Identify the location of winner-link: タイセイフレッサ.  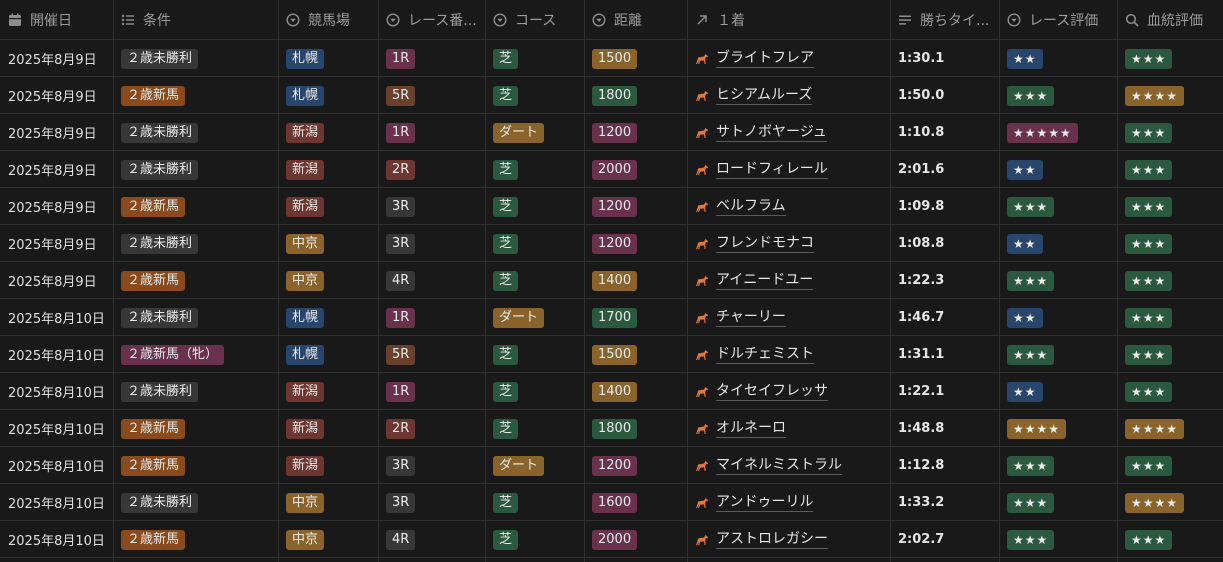
(761, 391).